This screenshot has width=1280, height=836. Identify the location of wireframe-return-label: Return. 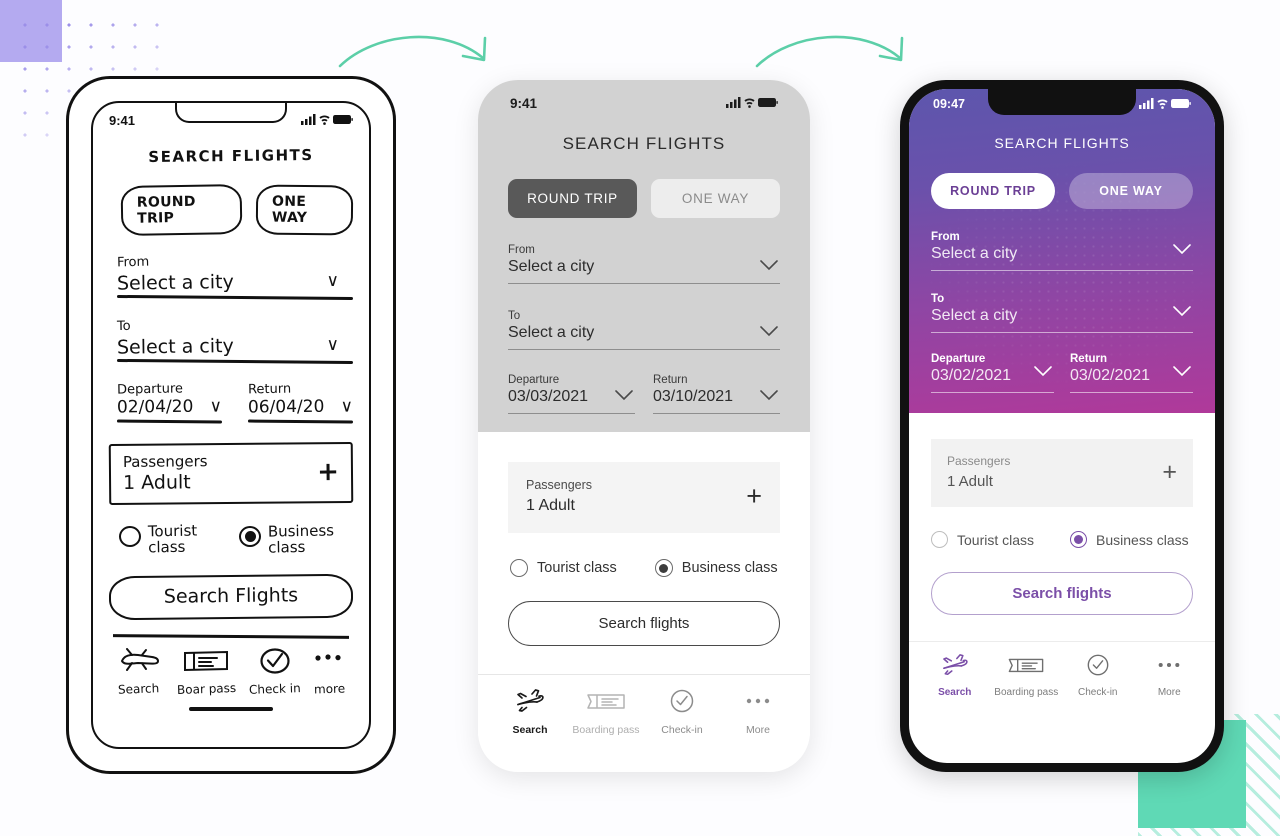
(269, 389).